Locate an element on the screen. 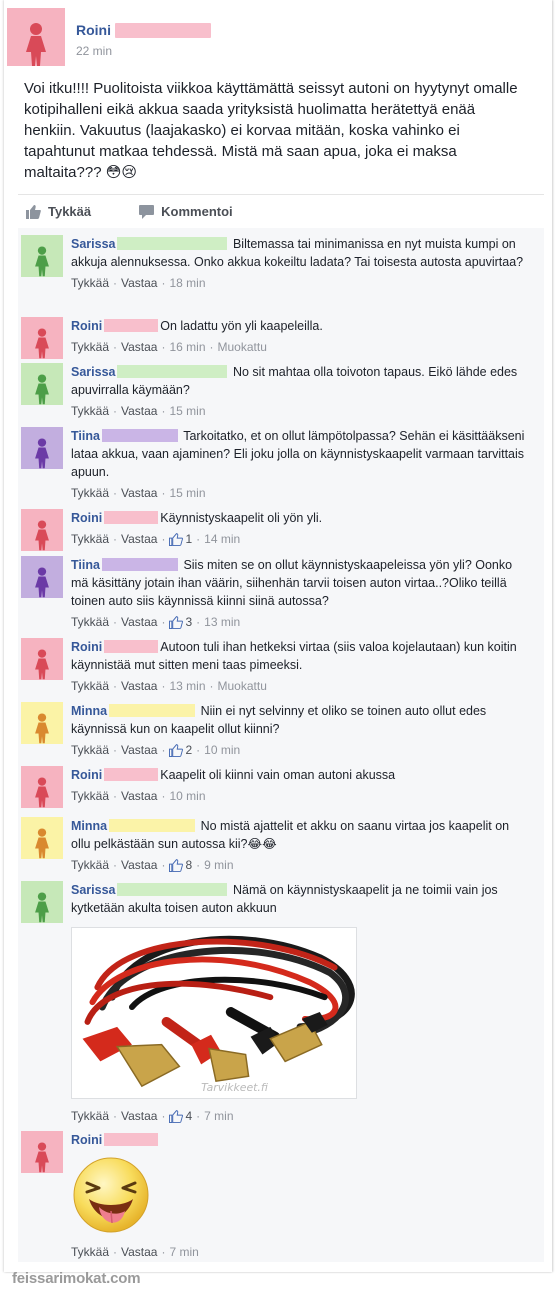 This screenshot has width=559, height=1298. like-count: 3 is located at coordinates (180, 622).